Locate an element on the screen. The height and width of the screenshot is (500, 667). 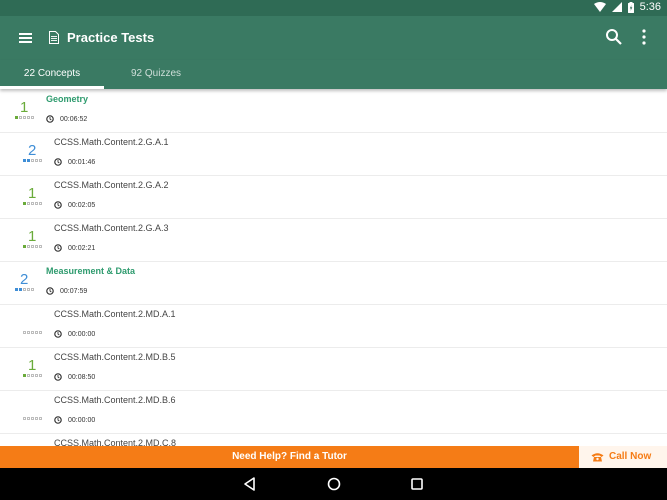
call-now-button: Call Now is located at coordinates (623, 457).